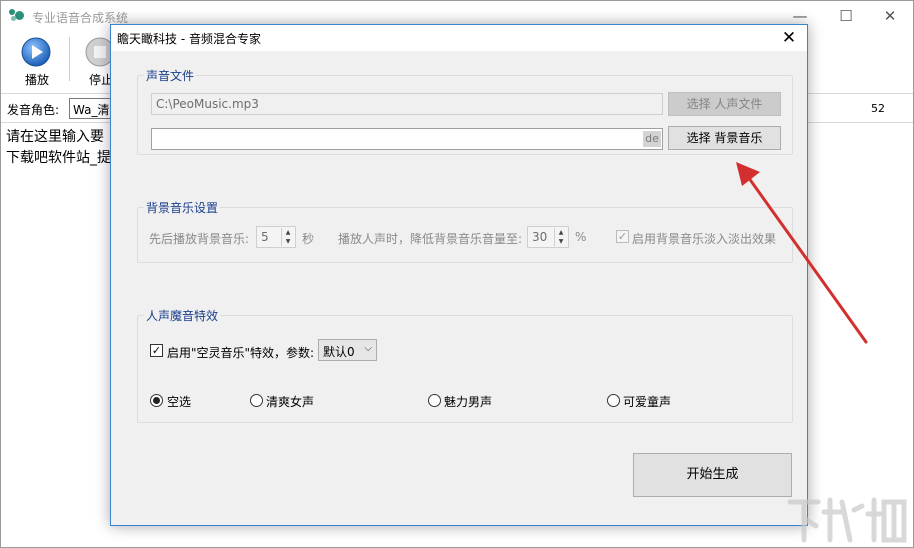 This screenshot has height=548, width=914. I want to click on watermark-logo-icon, so click(847, 520).